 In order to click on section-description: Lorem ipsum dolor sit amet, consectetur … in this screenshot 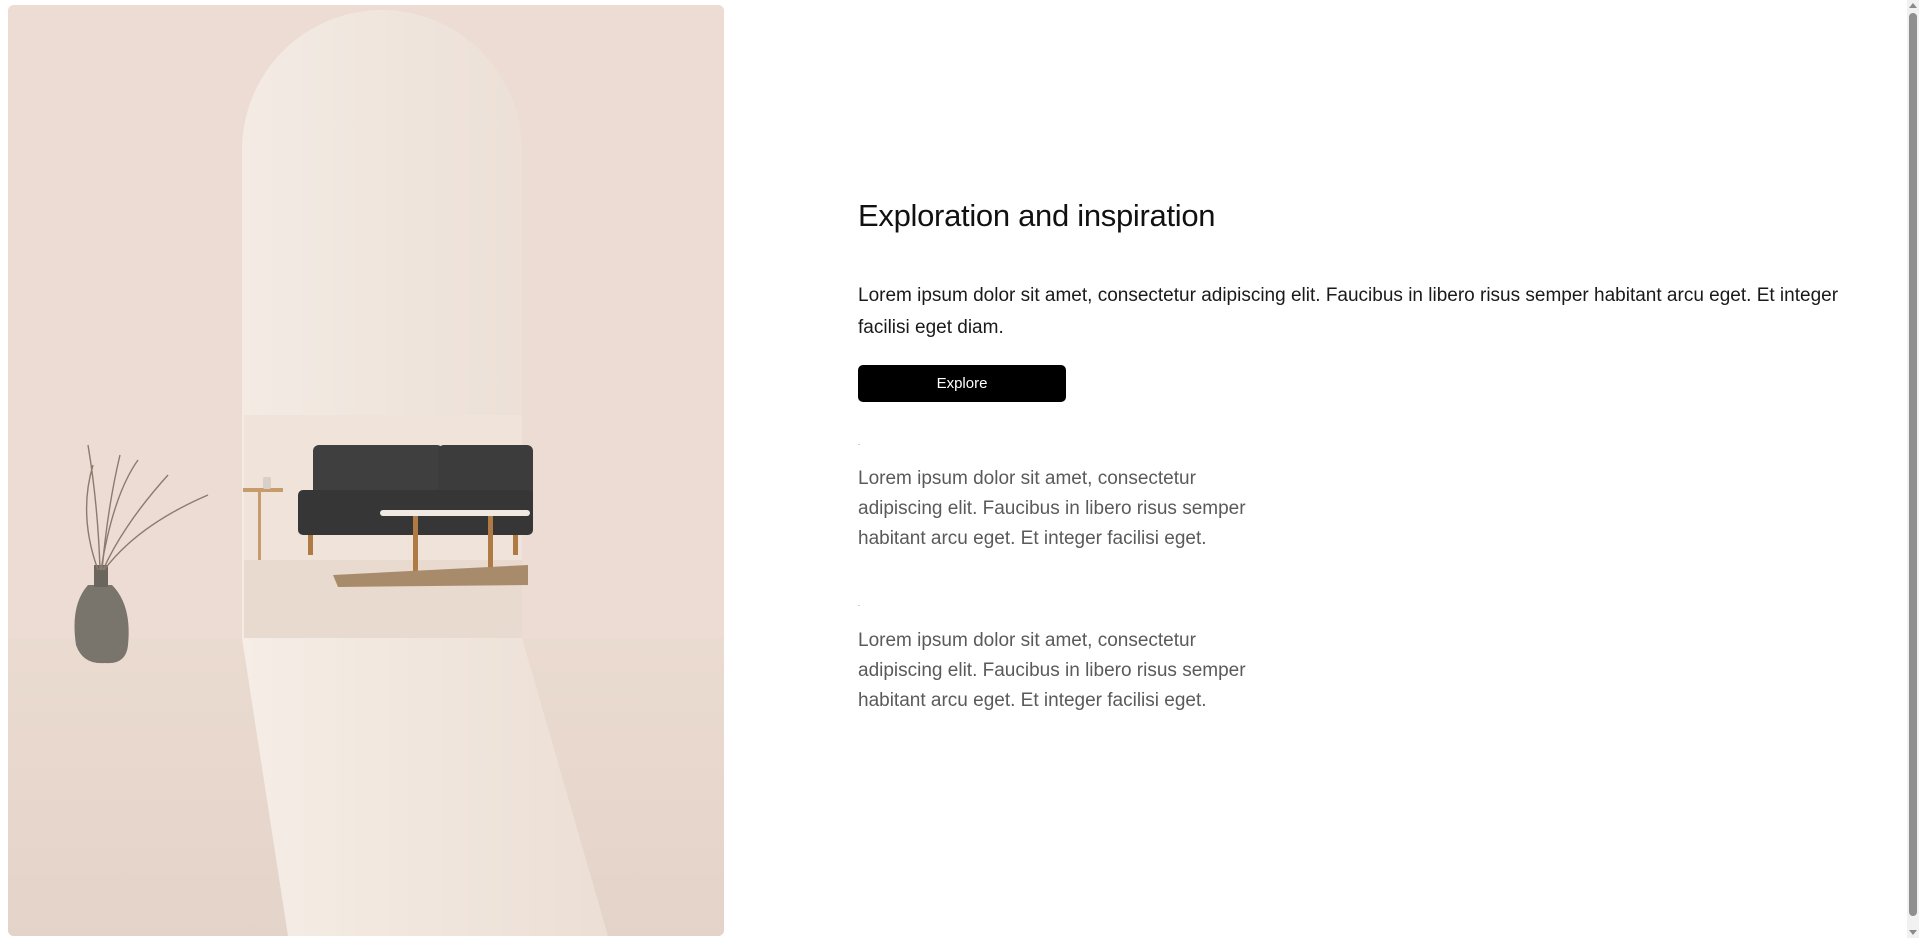, I will do `click(1348, 311)`.